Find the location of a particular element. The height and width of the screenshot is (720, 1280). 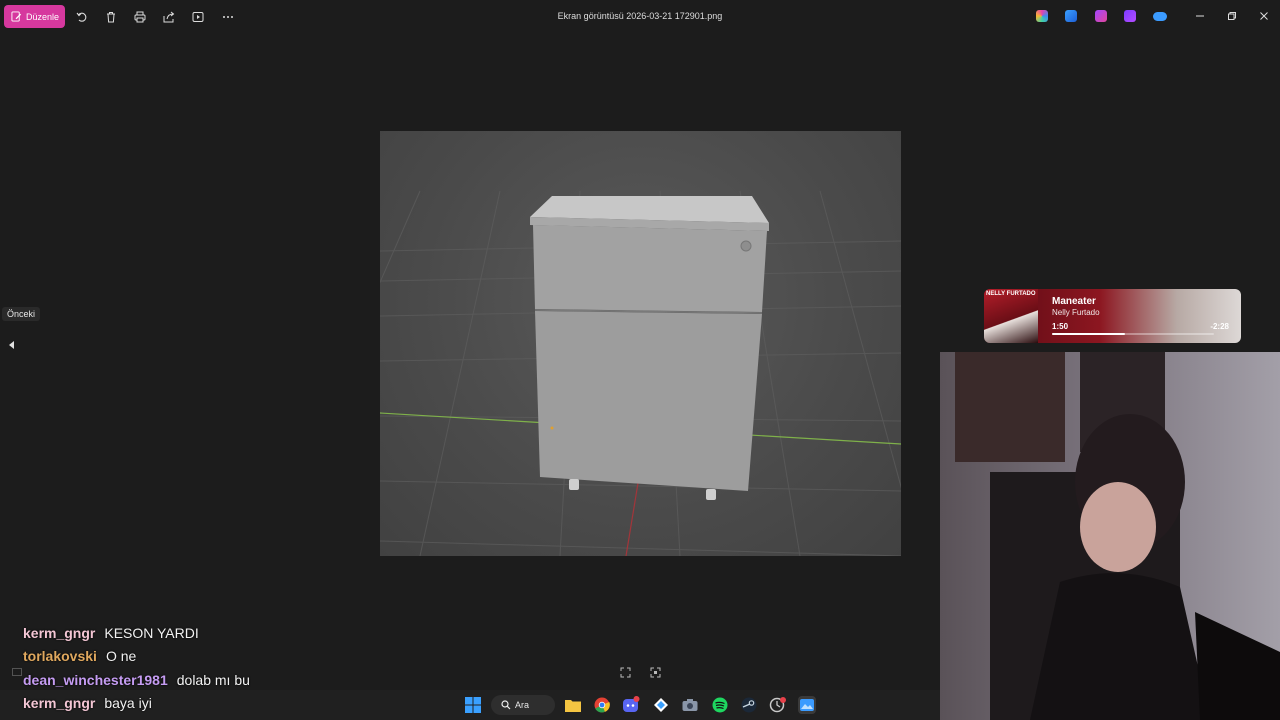

file-title: Ekran görüntüsü 2026-03-21 172901.png is located at coordinates (640, 16).